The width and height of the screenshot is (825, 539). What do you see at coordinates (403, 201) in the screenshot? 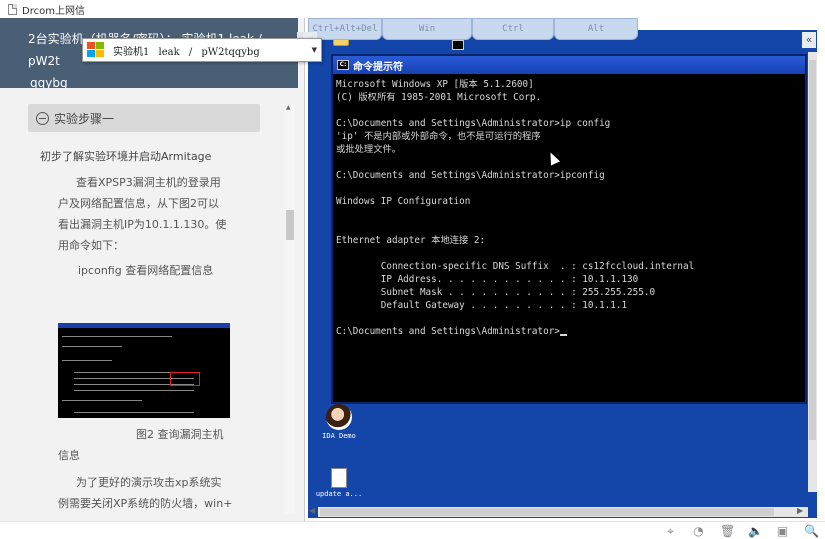
I see `cmd-line: Windows IP Configuration` at bounding box center [403, 201].